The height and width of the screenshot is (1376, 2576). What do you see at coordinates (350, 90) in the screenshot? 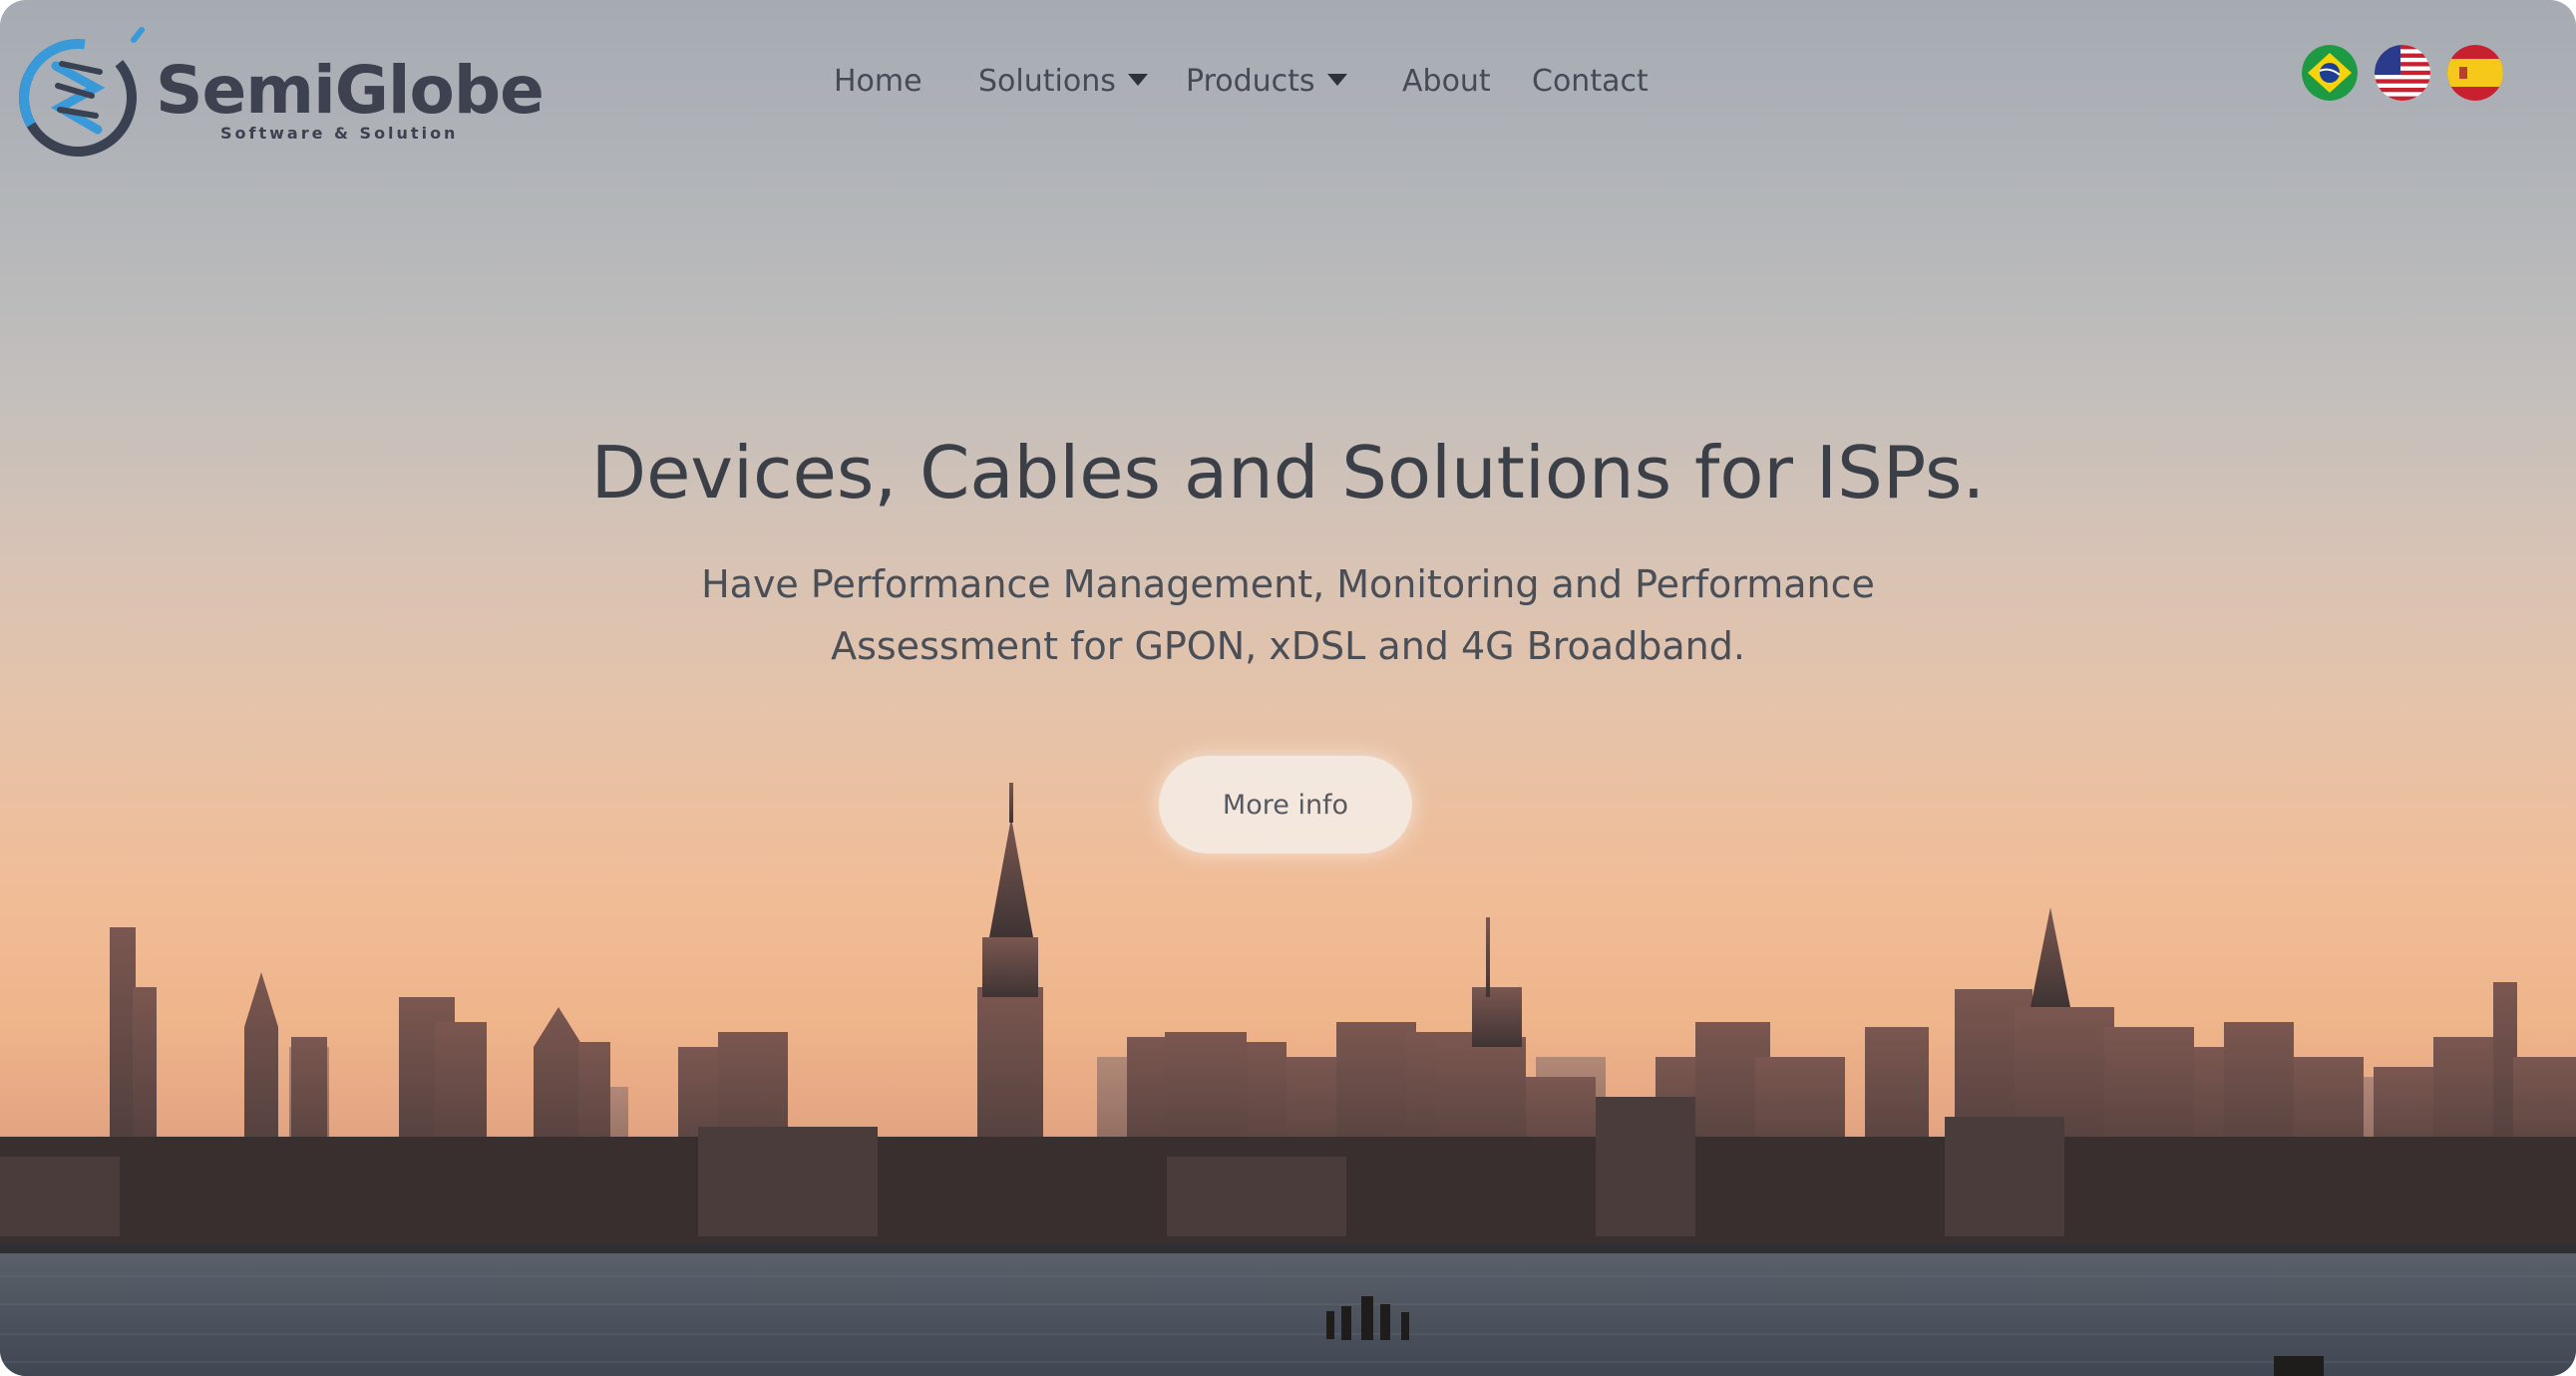
I see `logo-wordmark: SemiGlobe` at bounding box center [350, 90].